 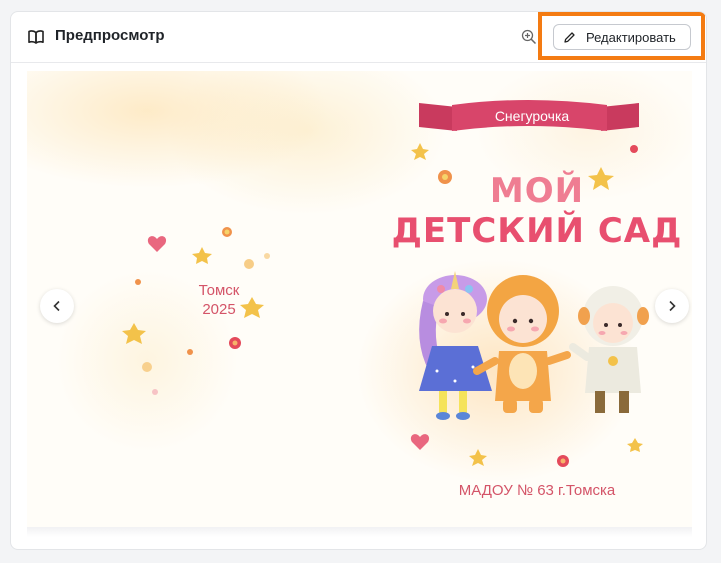 I want to click on preview-bottom-edge, so click(x=359, y=532).